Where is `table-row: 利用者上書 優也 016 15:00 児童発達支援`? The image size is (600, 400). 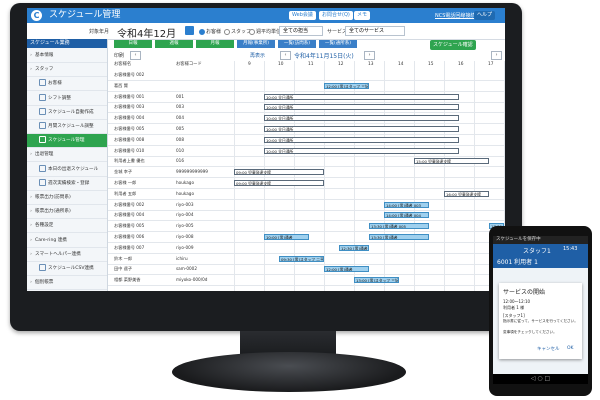 table-row: 利用者上書 優也 016 15:00 児童発達支援 is located at coordinates (306, 162).